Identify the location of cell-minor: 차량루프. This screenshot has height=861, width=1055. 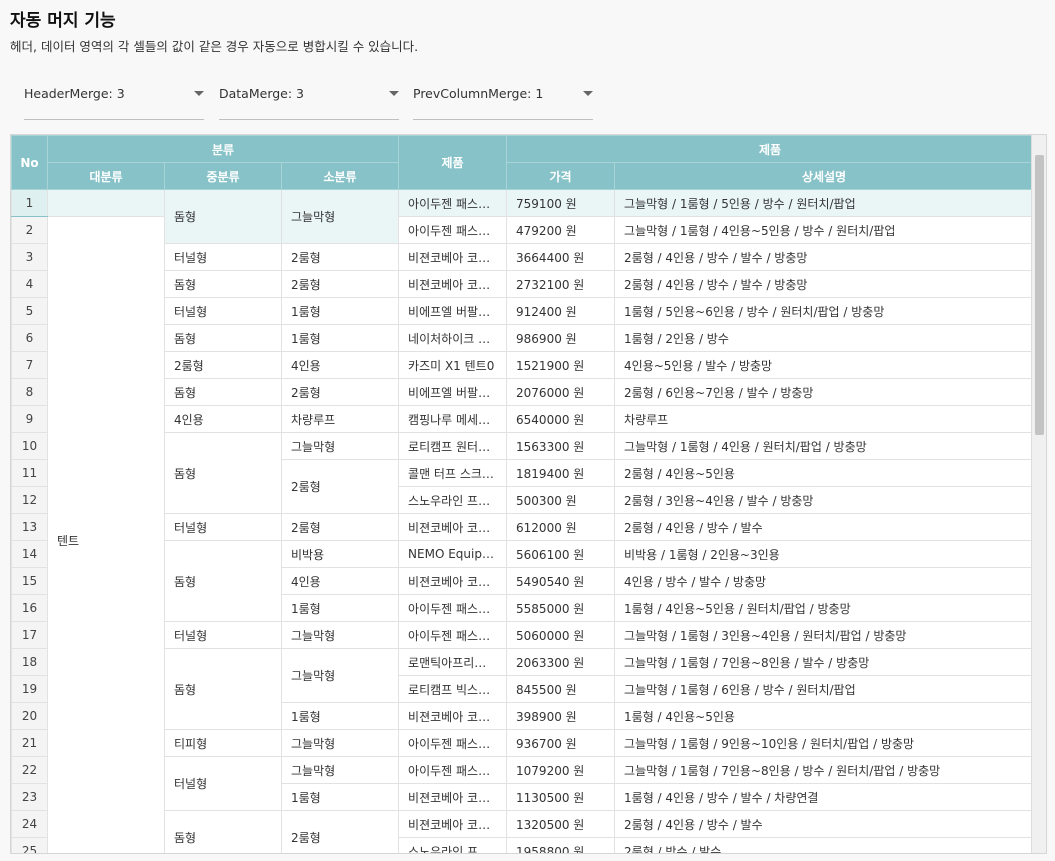
(340, 419).